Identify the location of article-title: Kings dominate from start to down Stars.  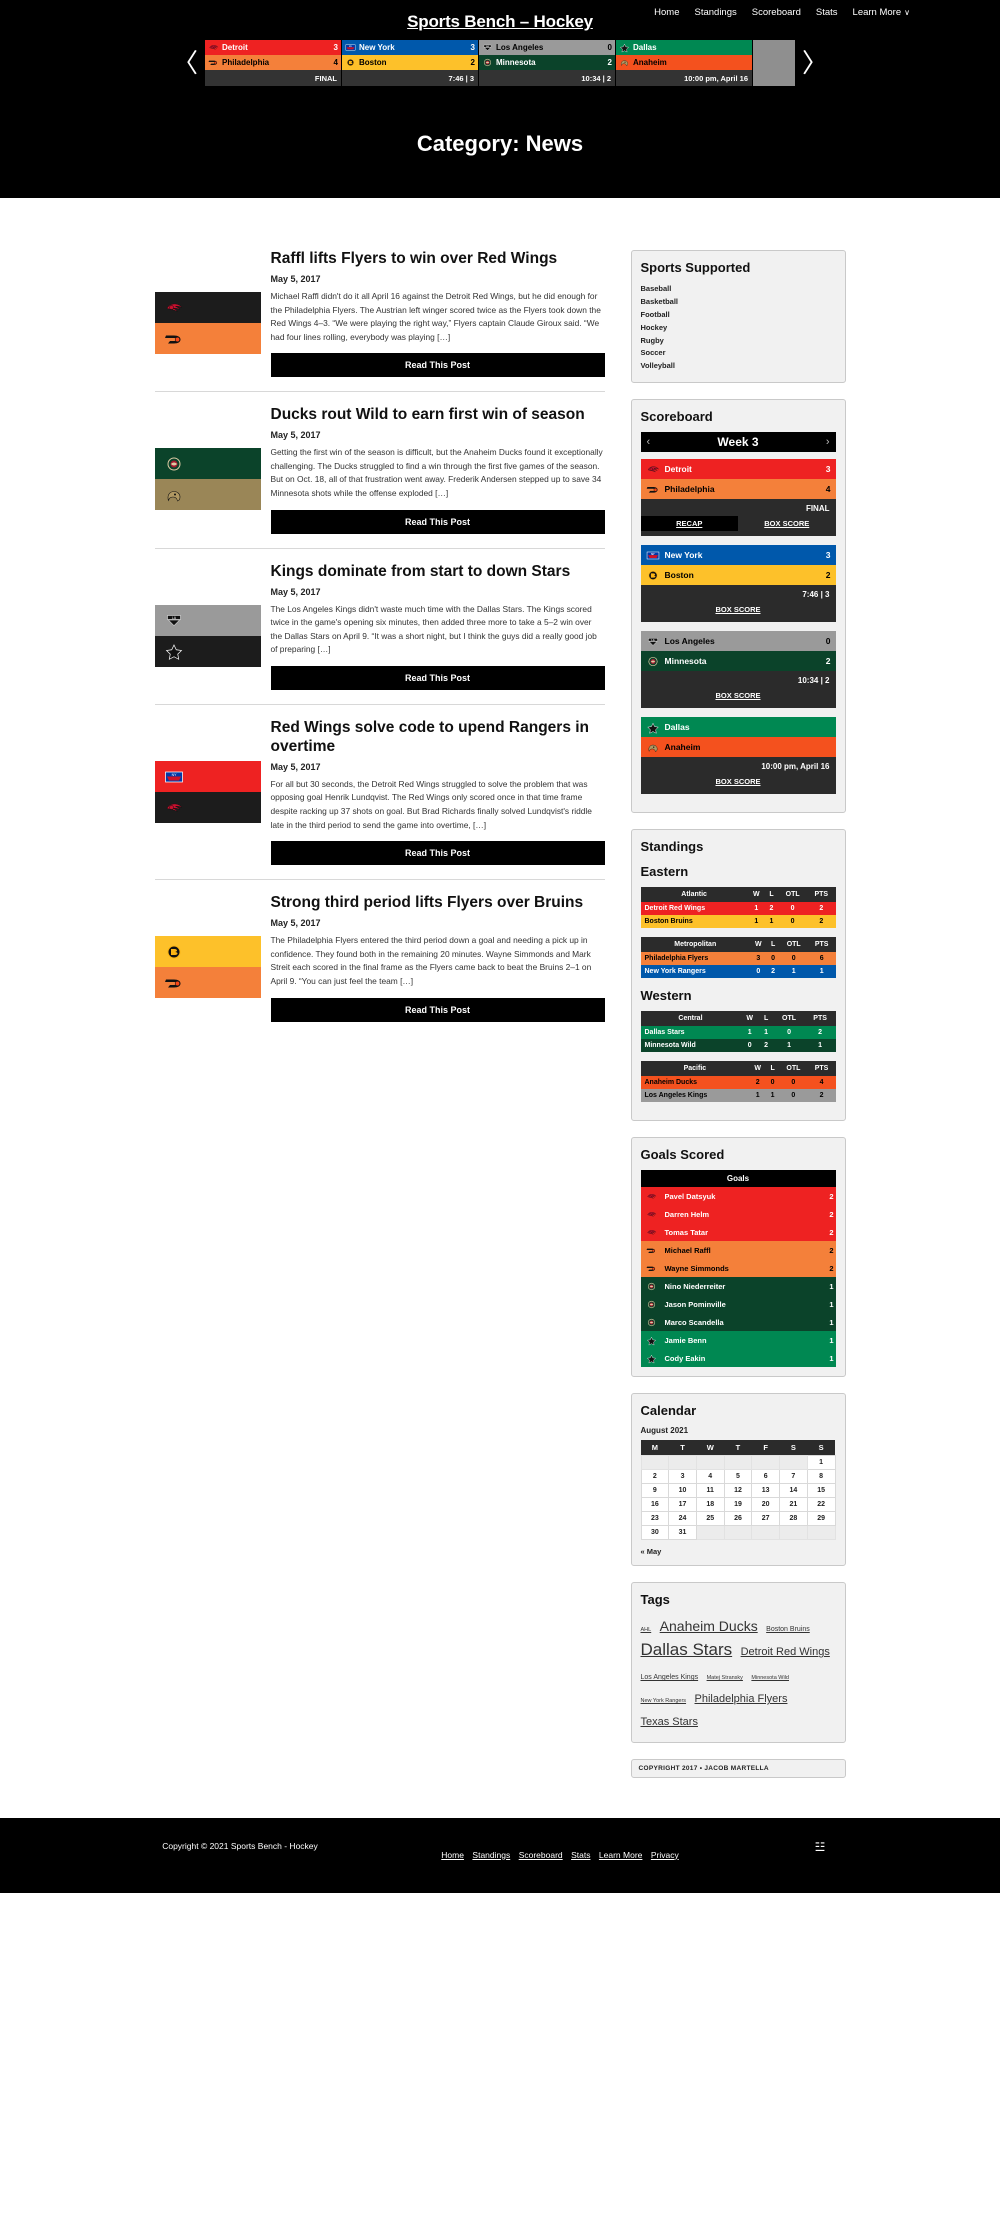
(438, 572).